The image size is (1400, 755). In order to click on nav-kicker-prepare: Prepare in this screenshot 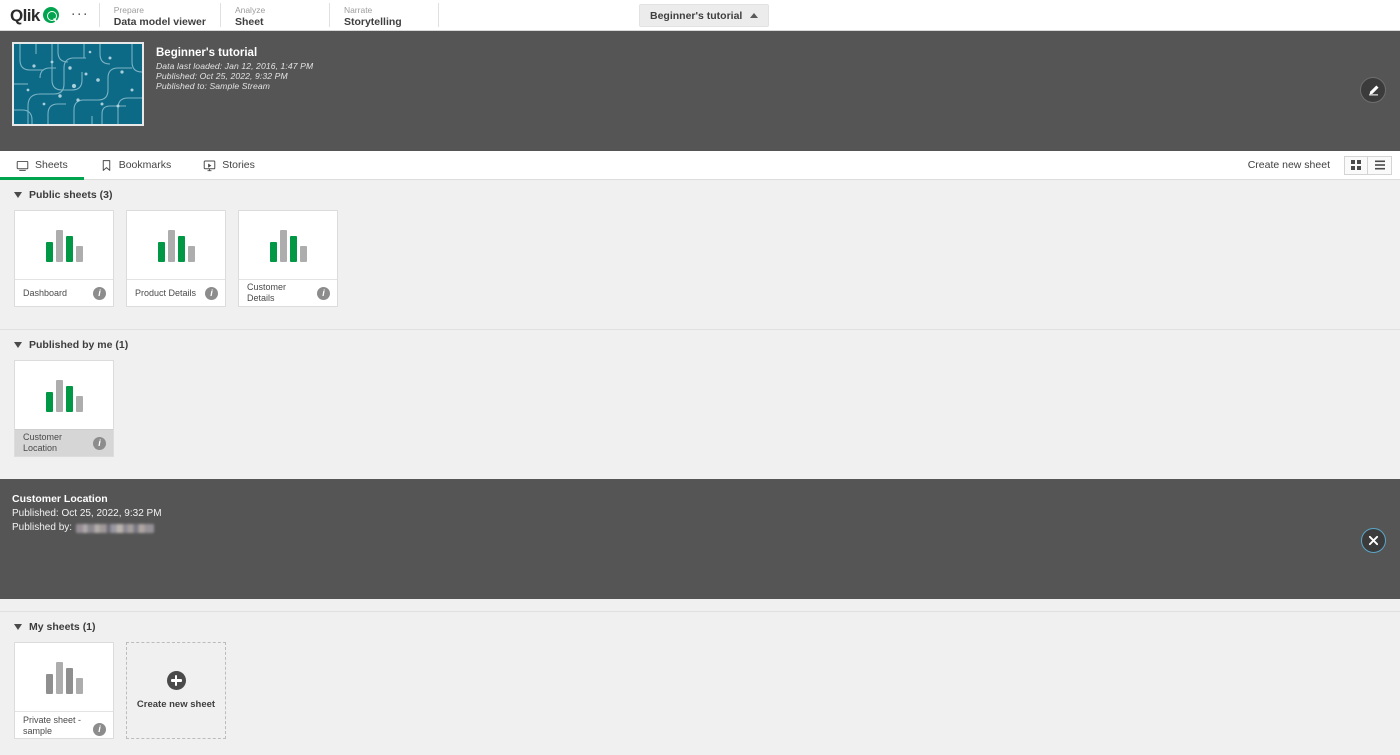, I will do `click(128, 9)`.